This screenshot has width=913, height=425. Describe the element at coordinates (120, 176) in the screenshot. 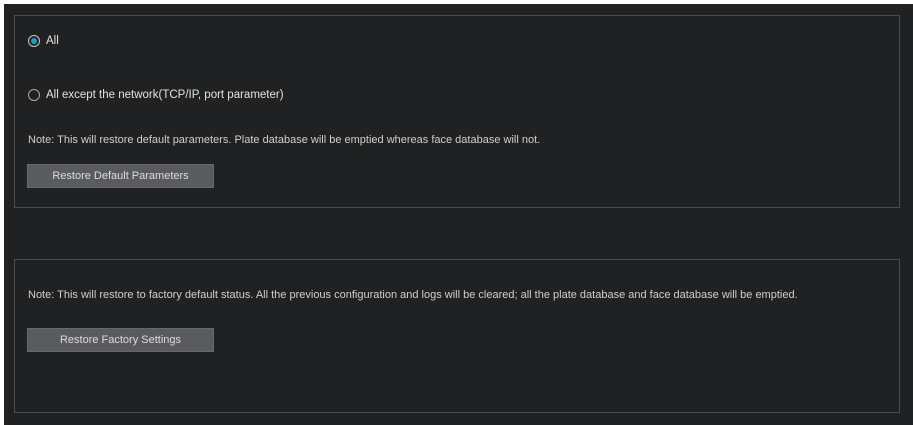

I see `restore-default-parameters-button: Restore Default Parameters` at that location.